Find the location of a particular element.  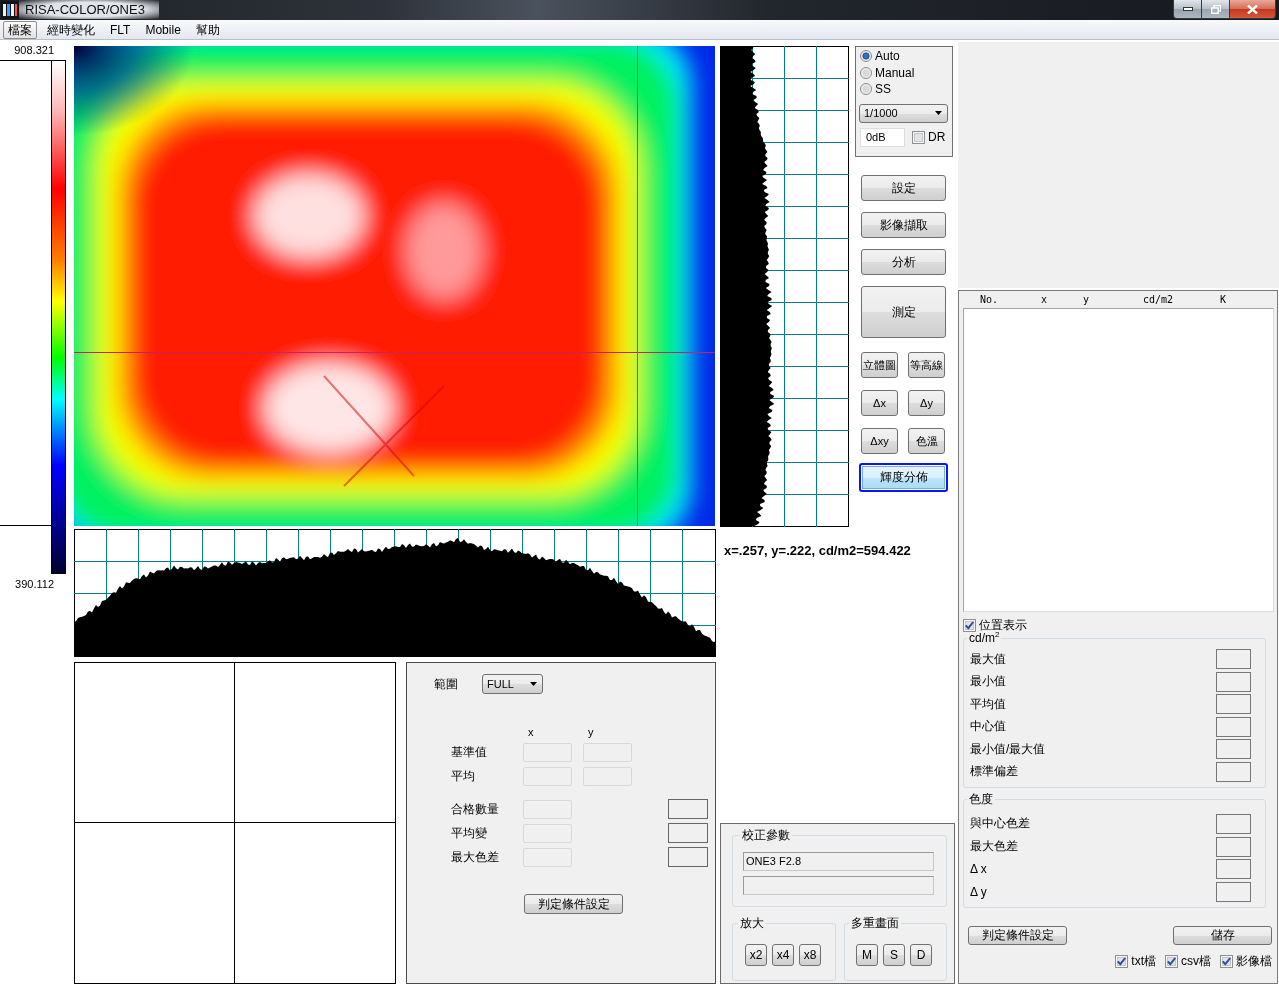

exposure-radio: Manual is located at coordinates (906, 72).